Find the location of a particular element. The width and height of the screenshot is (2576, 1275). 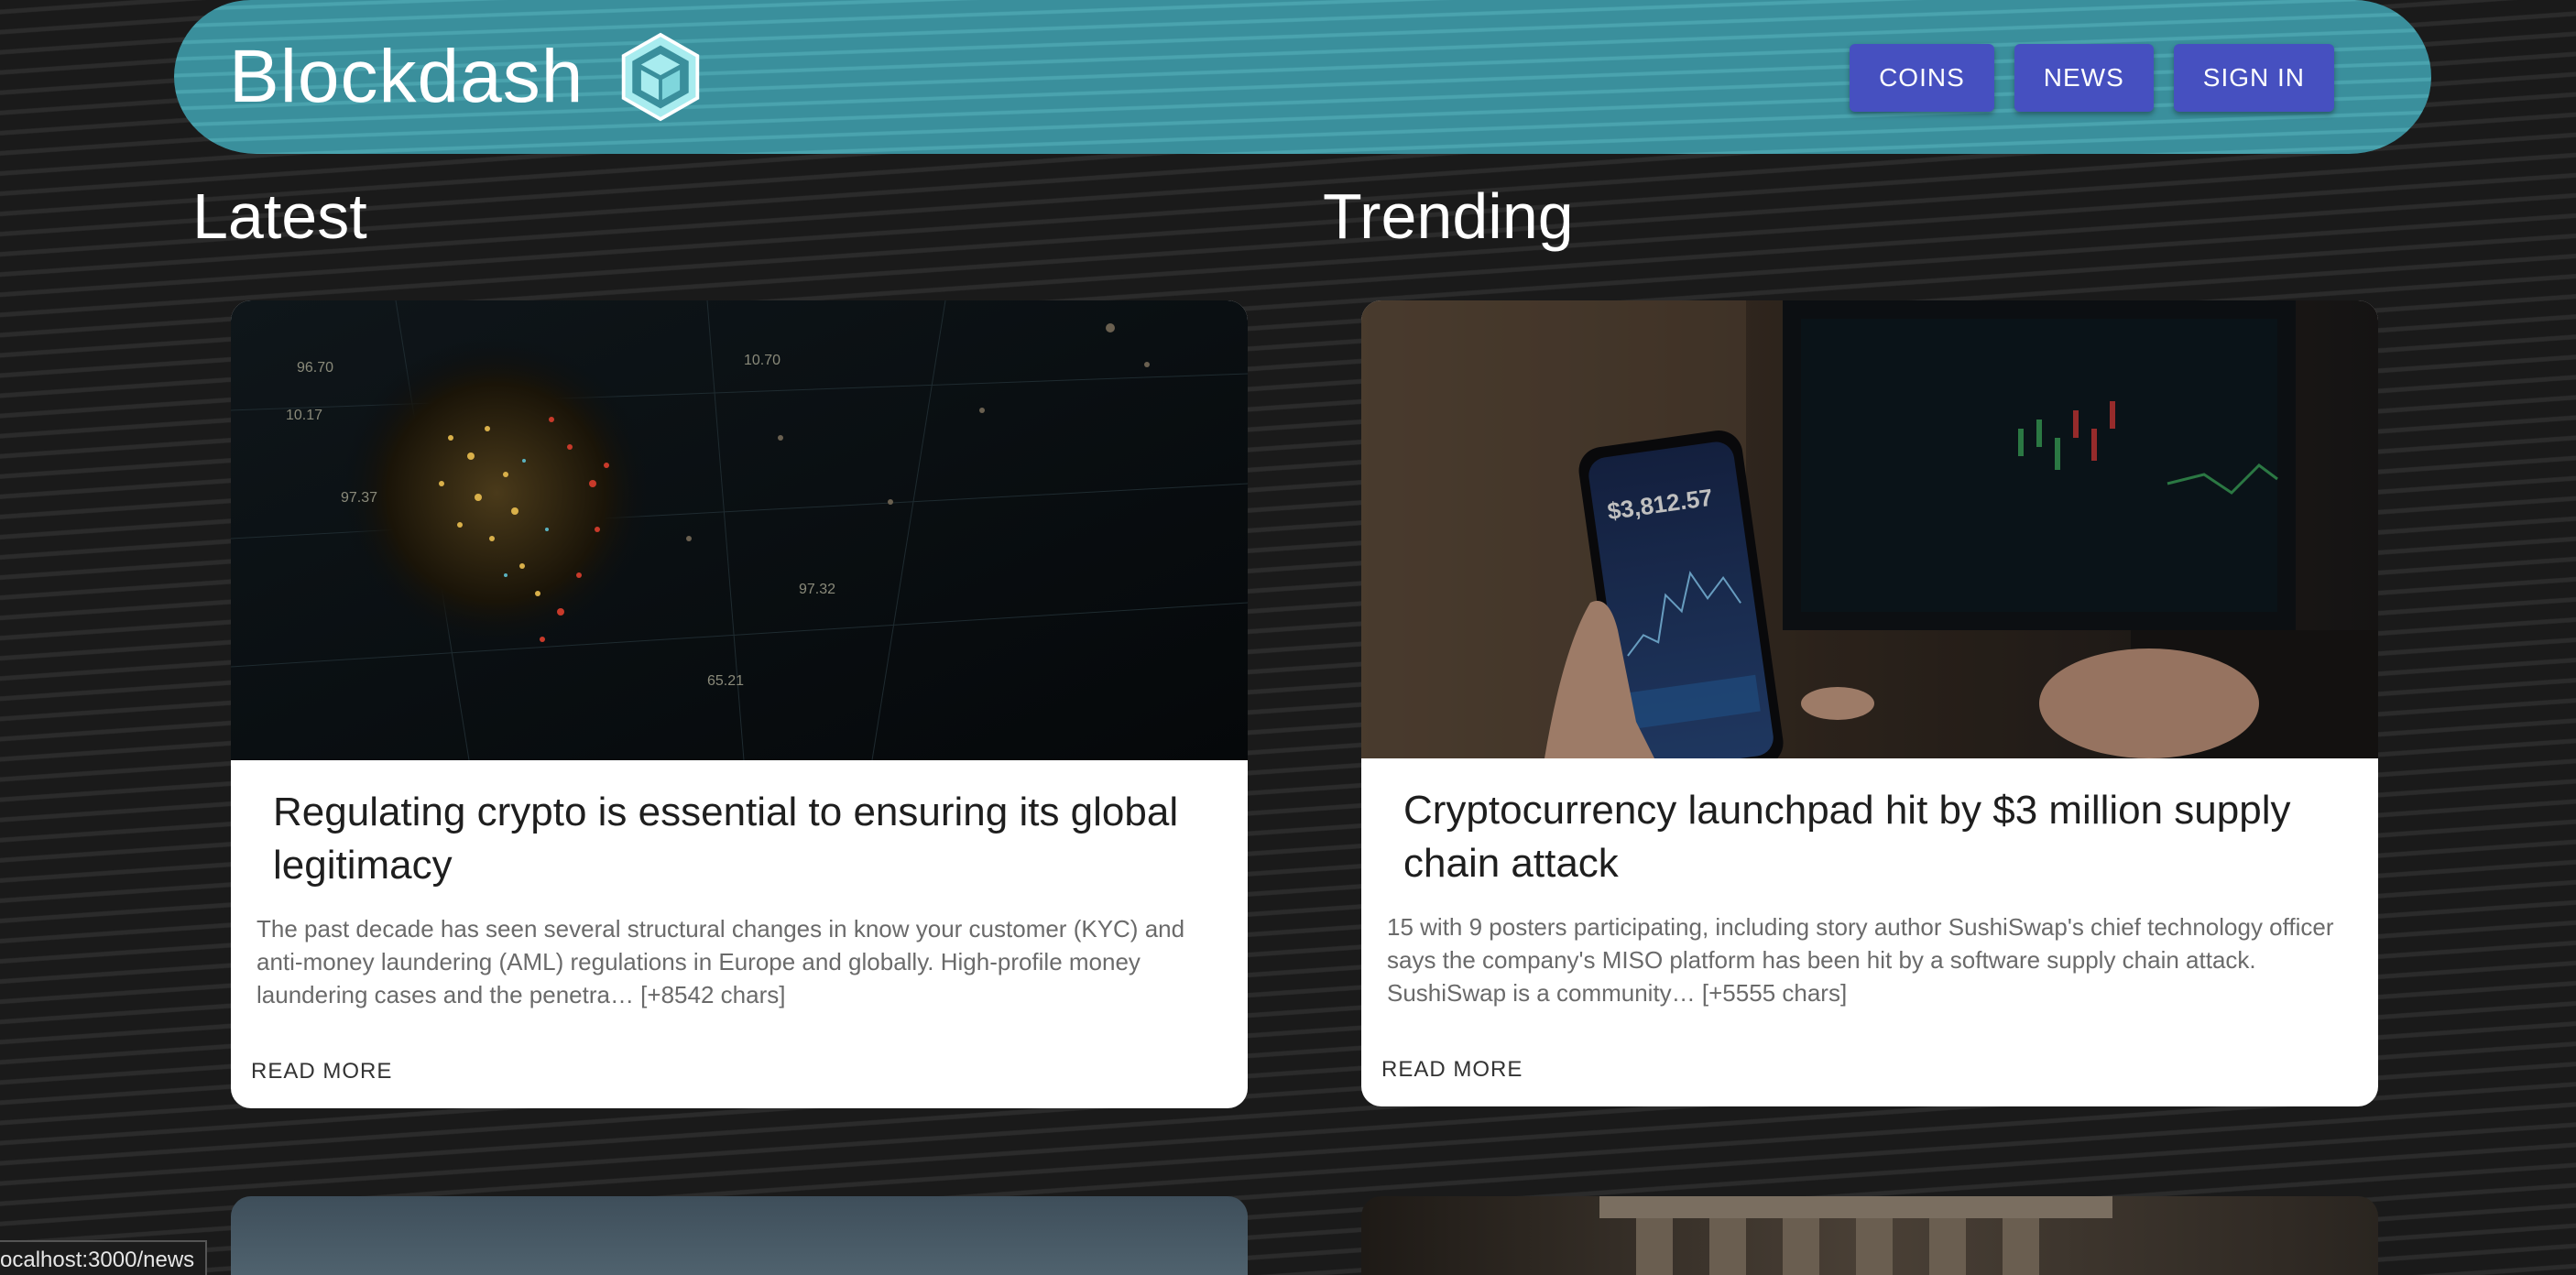

trending-read-more-button: READ MORE is located at coordinates (1452, 1070).